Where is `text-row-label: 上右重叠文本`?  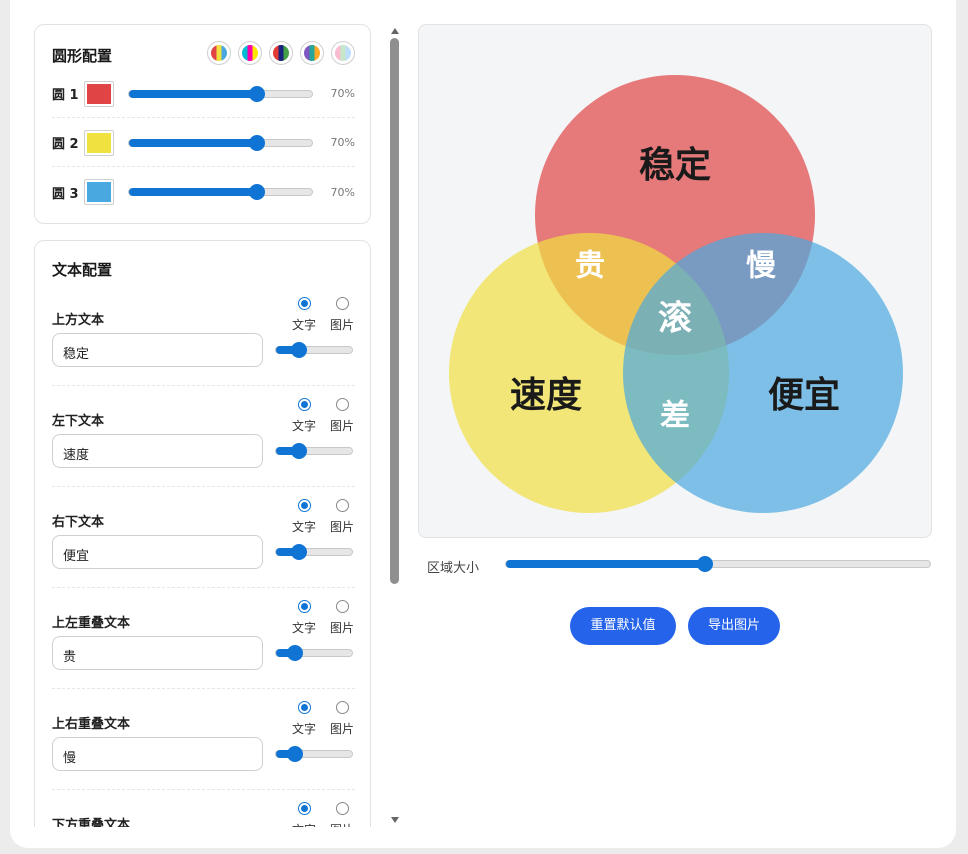
text-row-label: 上右重叠文本 is located at coordinates (91, 724).